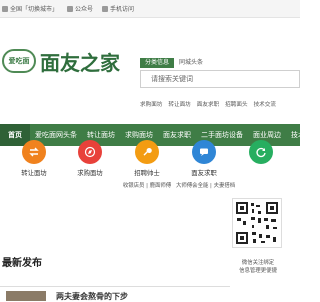 The height and width of the screenshot is (302, 320). Describe the element at coordinates (90, 152) in the screenshot. I see `compass-icon` at that location.